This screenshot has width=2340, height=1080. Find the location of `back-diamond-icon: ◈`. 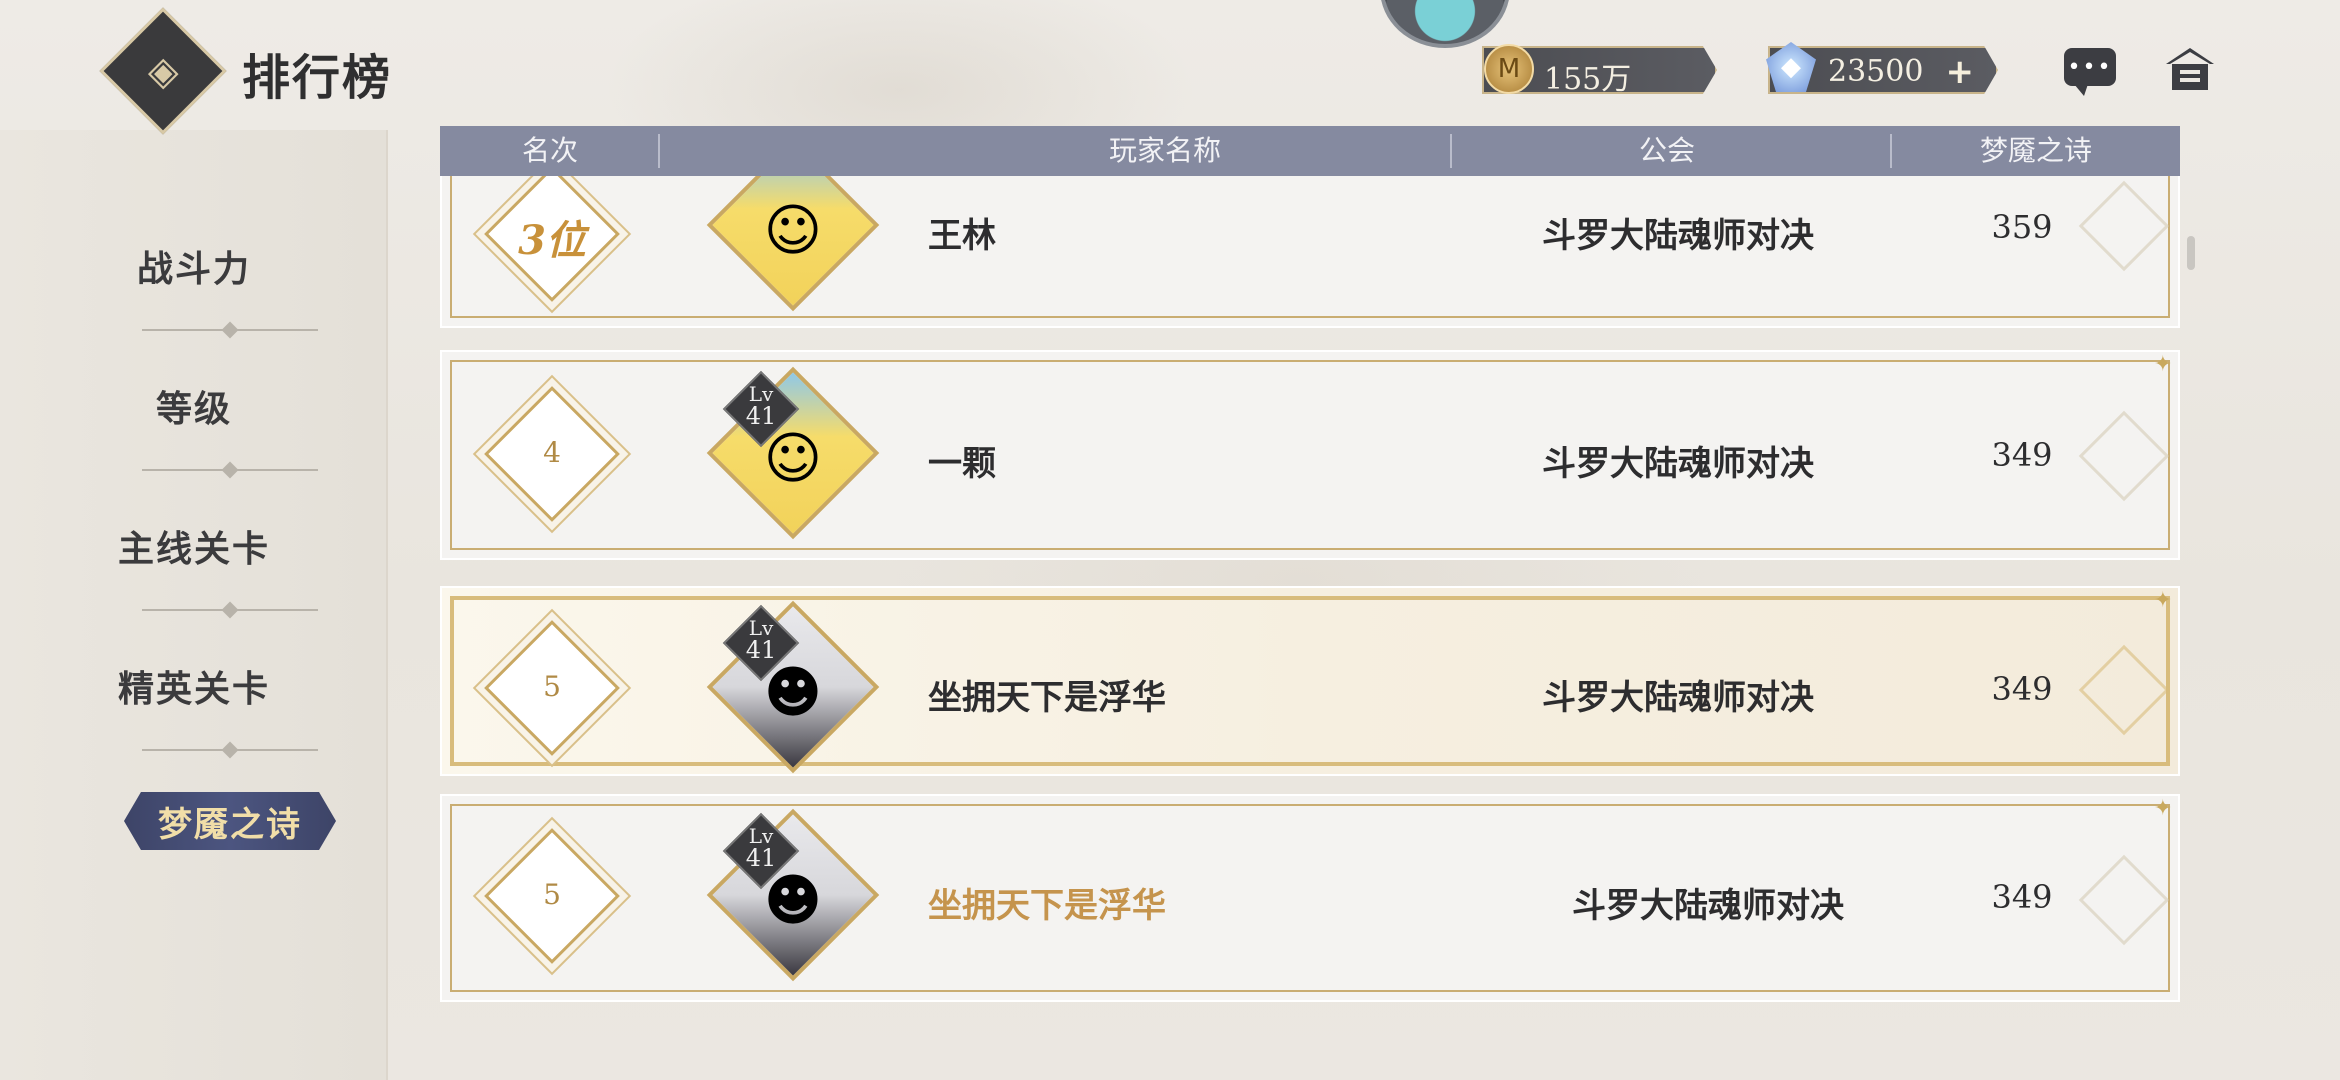

back-diamond-icon: ◈ is located at coordinates (163, 70).